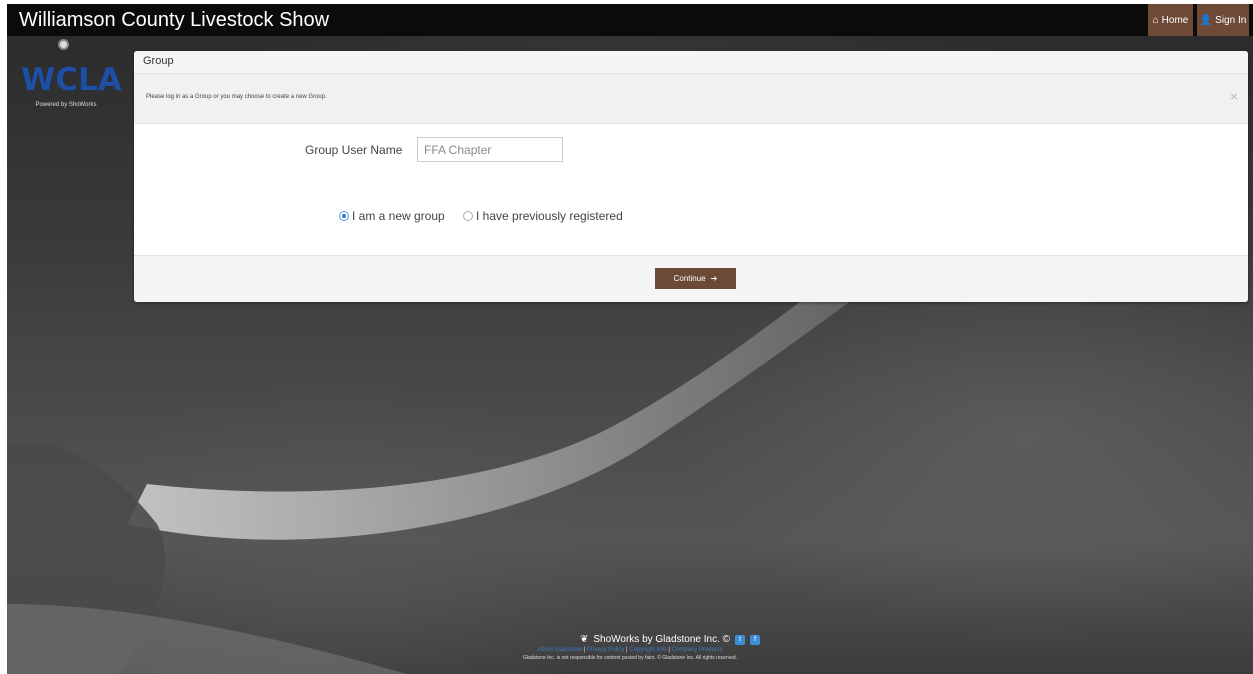  I want to click on continue-label: Continue, so click(689, 278).